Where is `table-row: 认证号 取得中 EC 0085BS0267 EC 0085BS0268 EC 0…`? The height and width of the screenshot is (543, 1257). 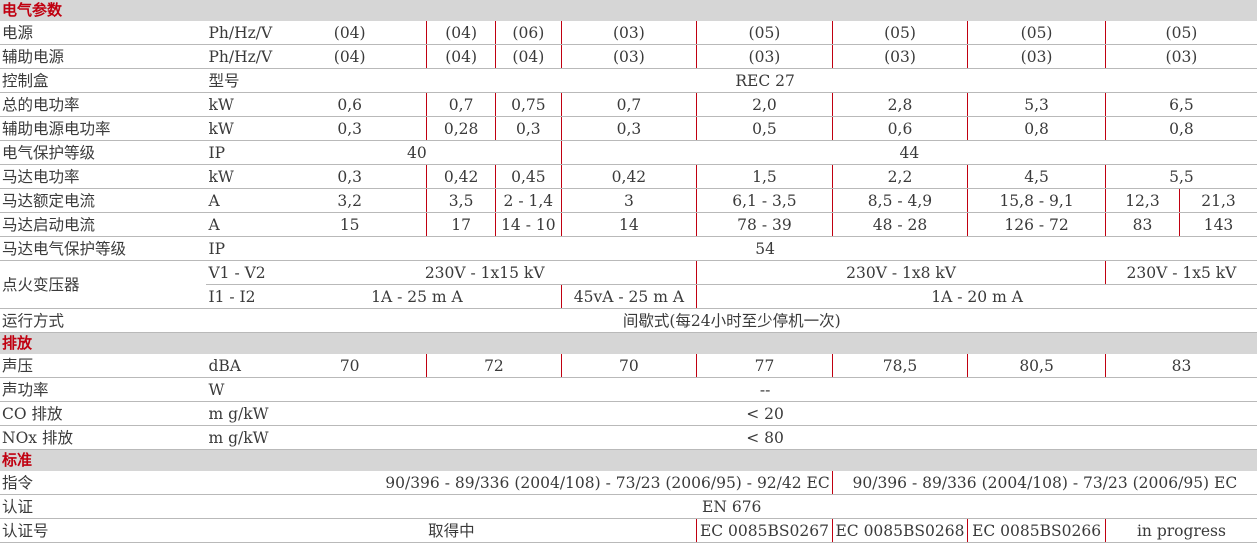 table-row: 认证号 取得中 EC 0085BS0267 EC 0085BS0268 EC 0… is located at coordinates (628, 531).